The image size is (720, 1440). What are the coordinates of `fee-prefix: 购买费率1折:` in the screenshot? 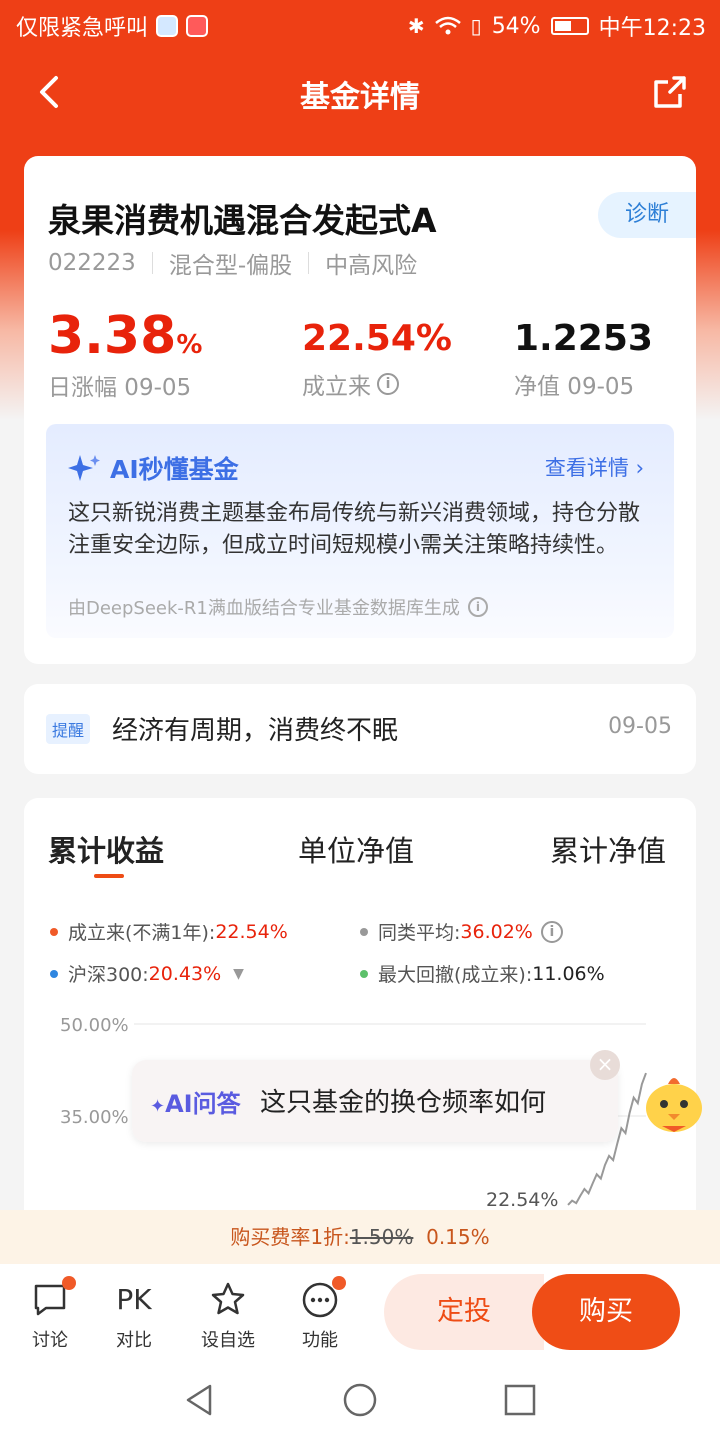 It's located at (290, 1237).